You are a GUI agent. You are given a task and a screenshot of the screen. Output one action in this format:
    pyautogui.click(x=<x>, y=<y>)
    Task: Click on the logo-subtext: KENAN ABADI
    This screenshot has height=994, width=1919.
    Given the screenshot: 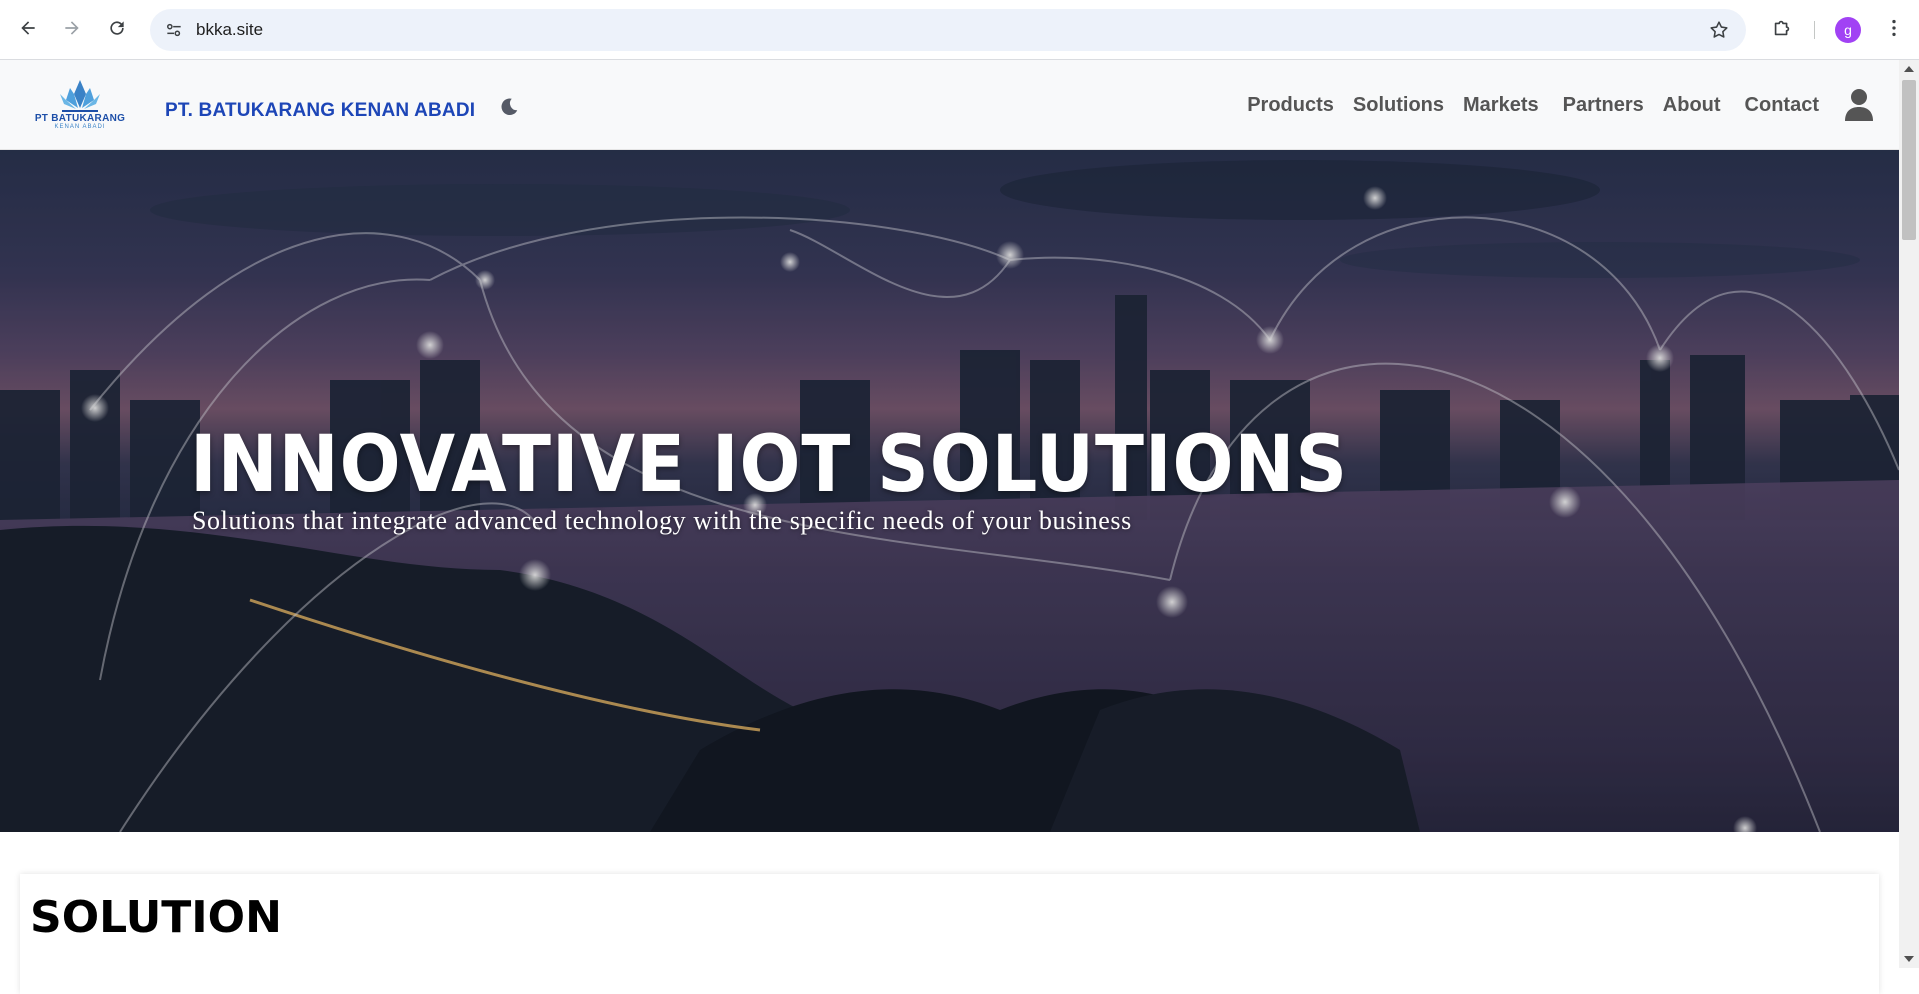 What is the action you would take?
    pyautogui.click(x=80, y=127)
    